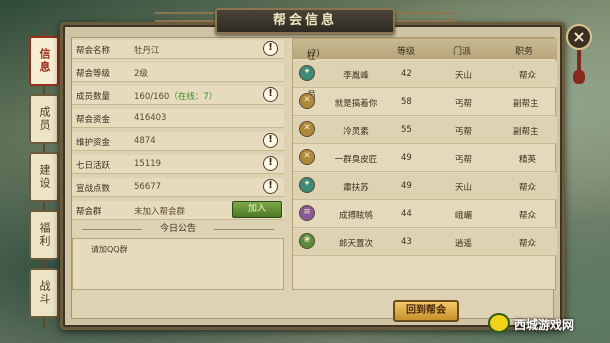 The image size is (610, 343). I want to click on war-points-label: 宣战点数, so click(93, 189).